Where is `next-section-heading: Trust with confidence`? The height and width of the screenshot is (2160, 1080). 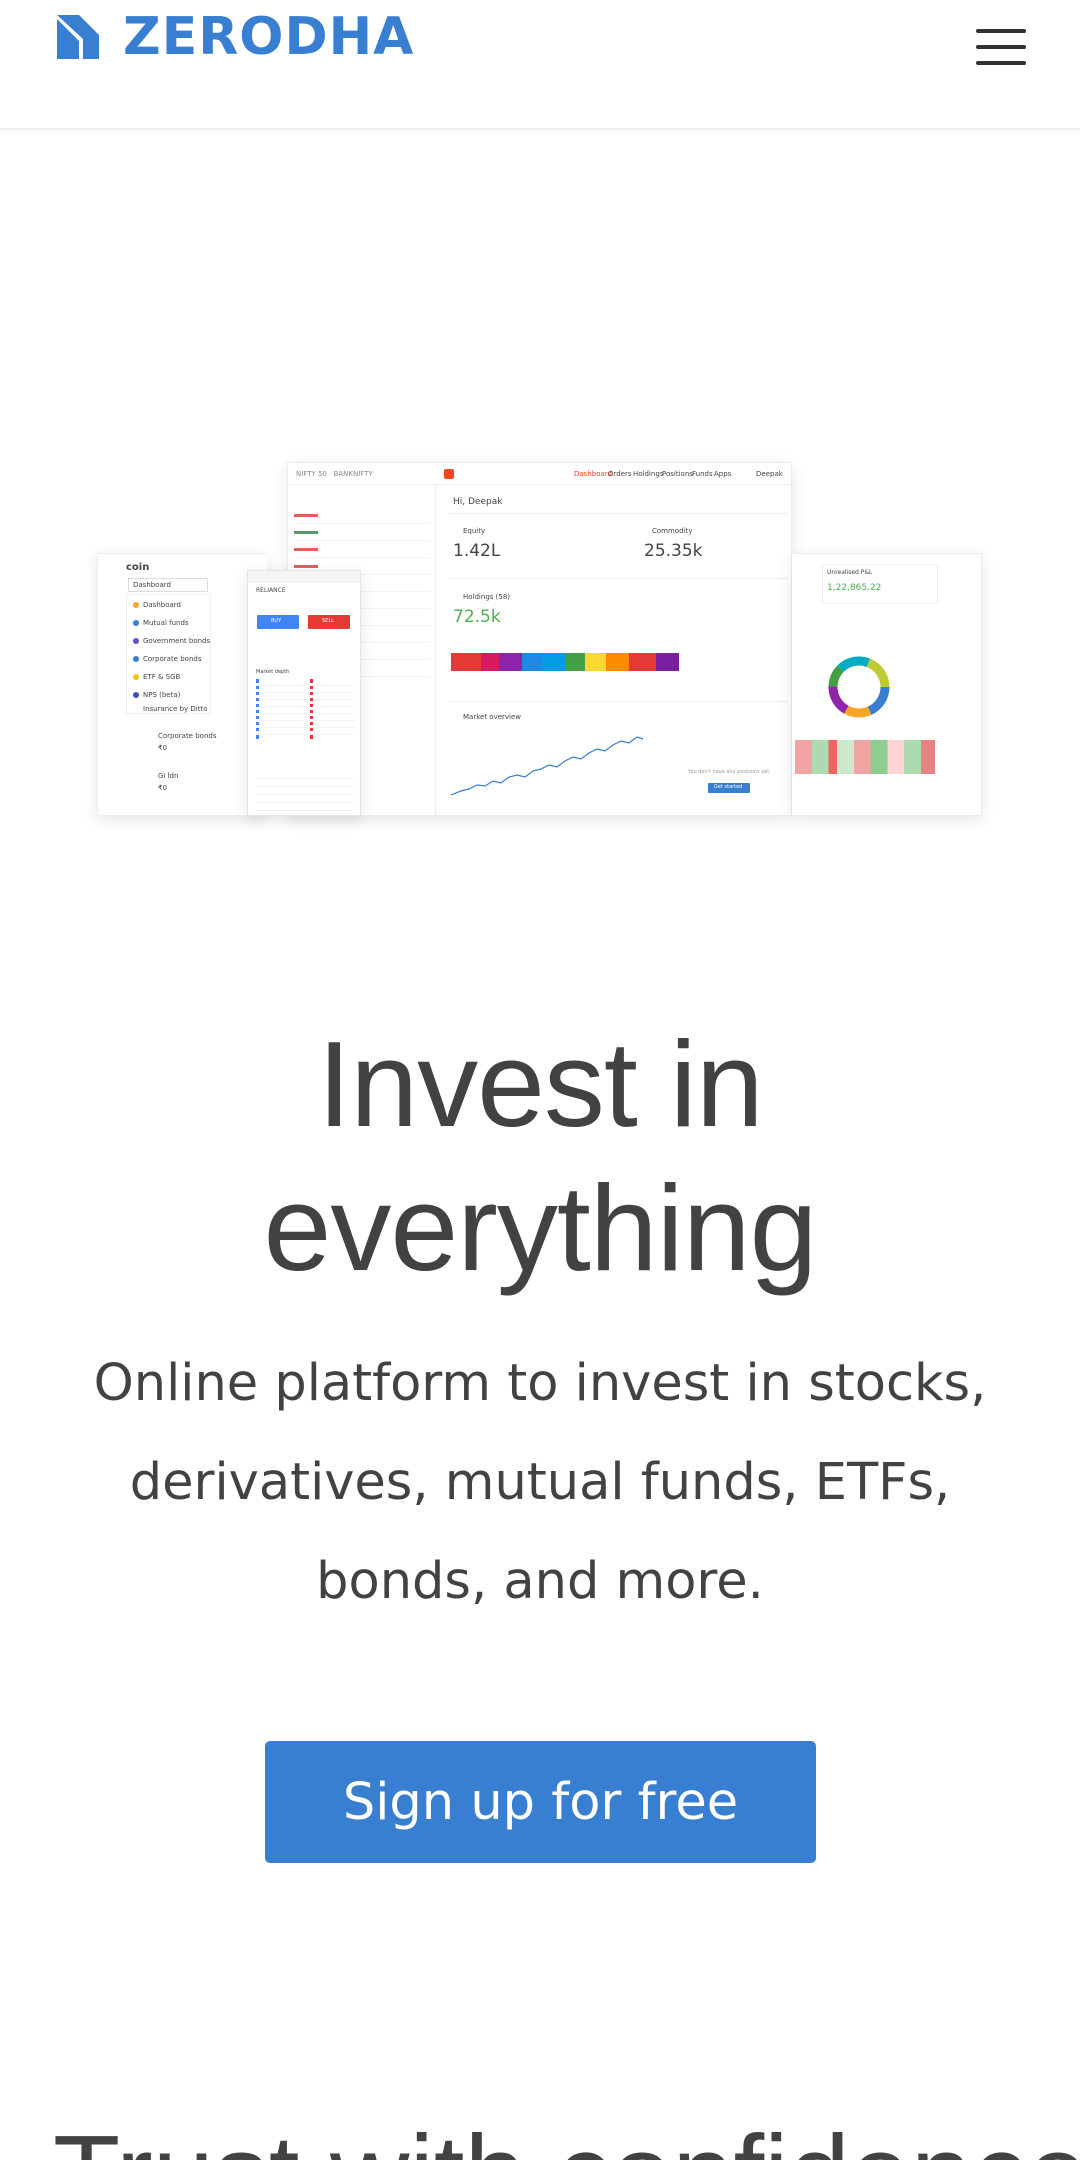
next-section-heading: Trust with confidence is located at coordinates (566, 2140).